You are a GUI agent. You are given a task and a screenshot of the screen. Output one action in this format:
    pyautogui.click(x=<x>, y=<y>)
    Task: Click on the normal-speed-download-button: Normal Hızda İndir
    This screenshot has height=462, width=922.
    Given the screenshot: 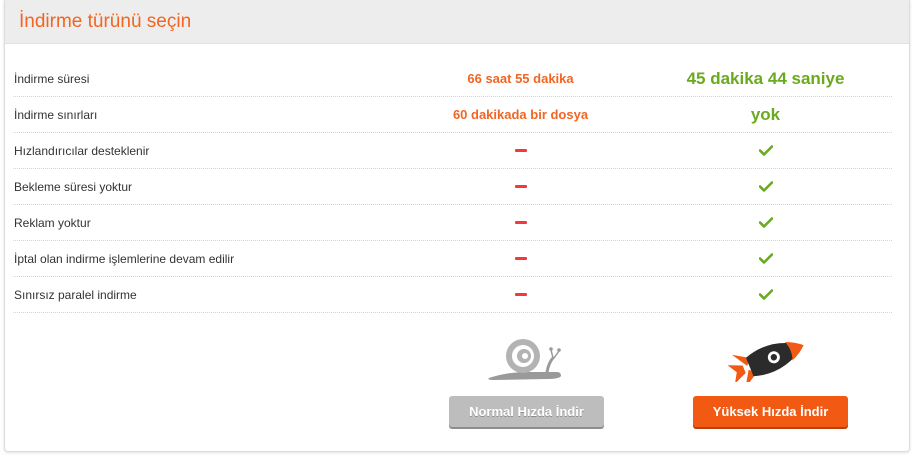 What is the action you would take?
    pyautogui.click(x=526, y=411)
    